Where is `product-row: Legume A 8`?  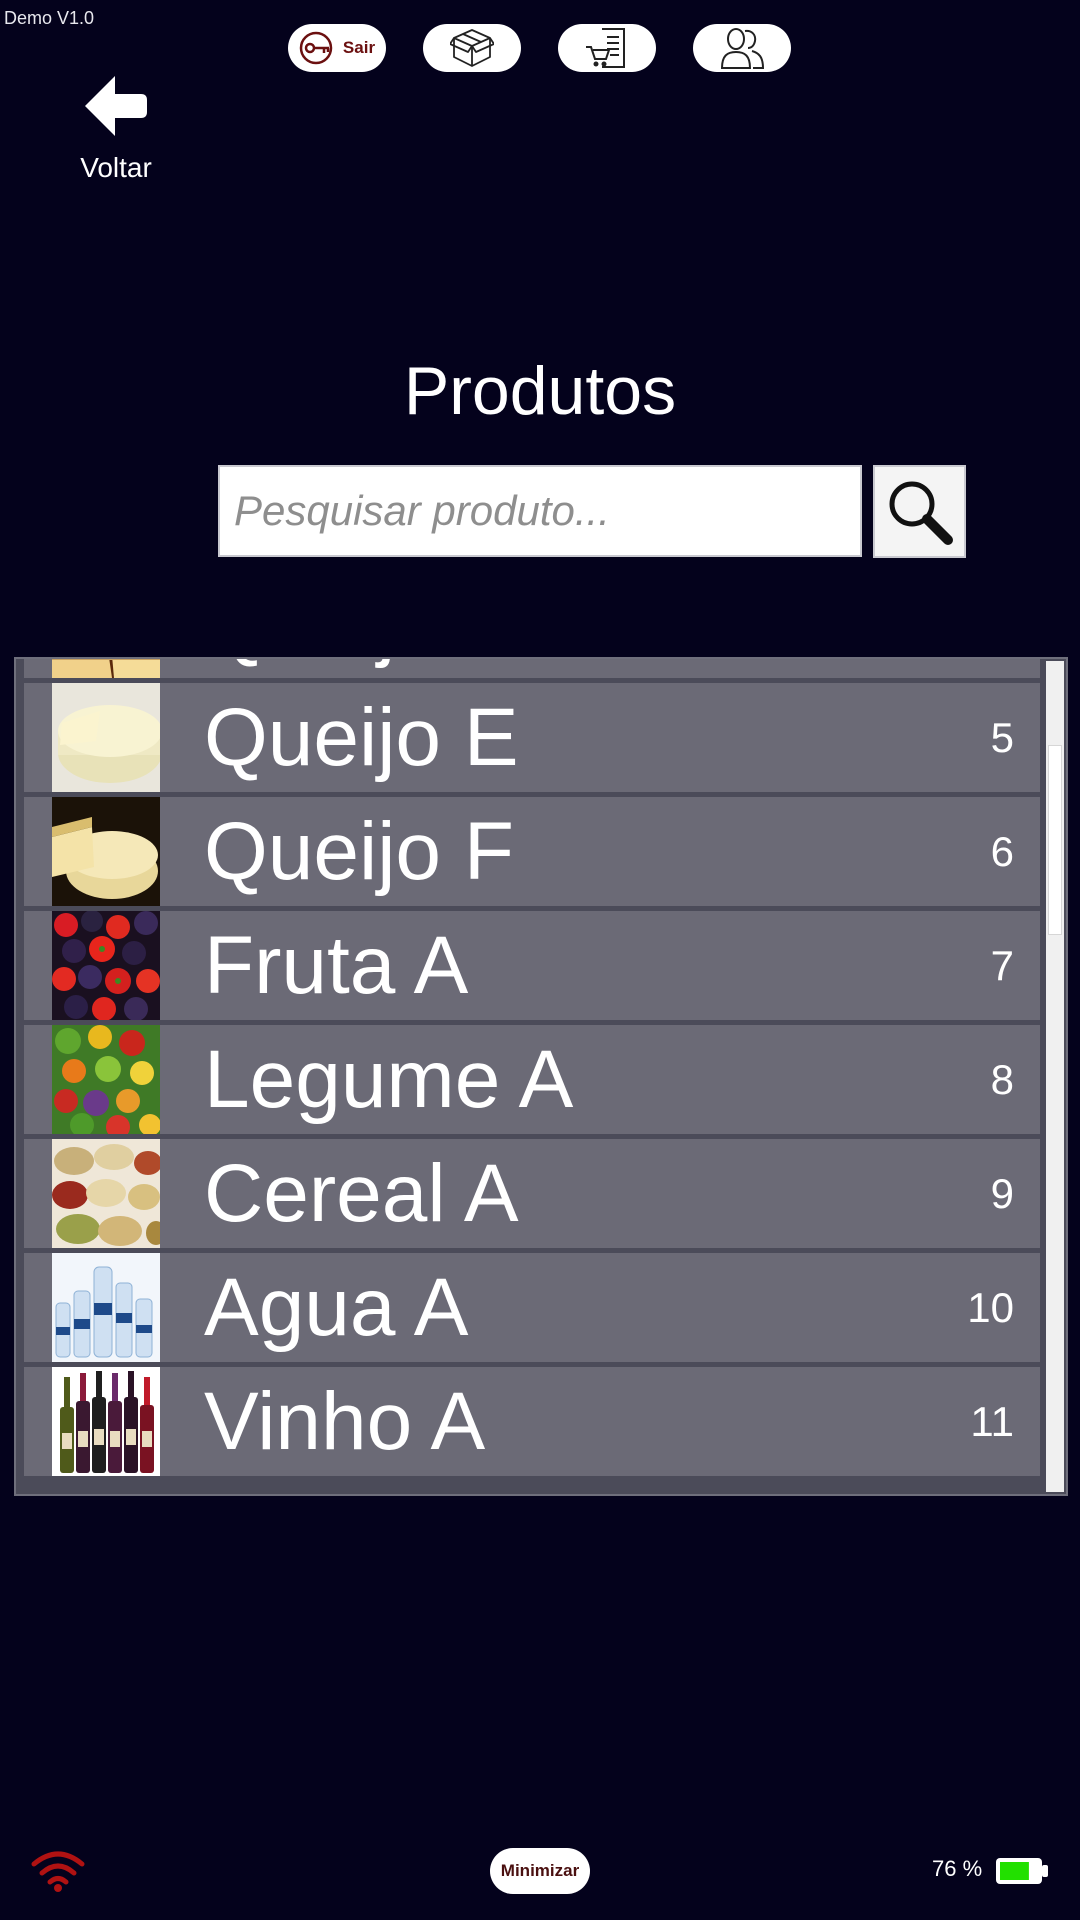
product-row: Legume A 8 is located at coordinates (532, 1079).